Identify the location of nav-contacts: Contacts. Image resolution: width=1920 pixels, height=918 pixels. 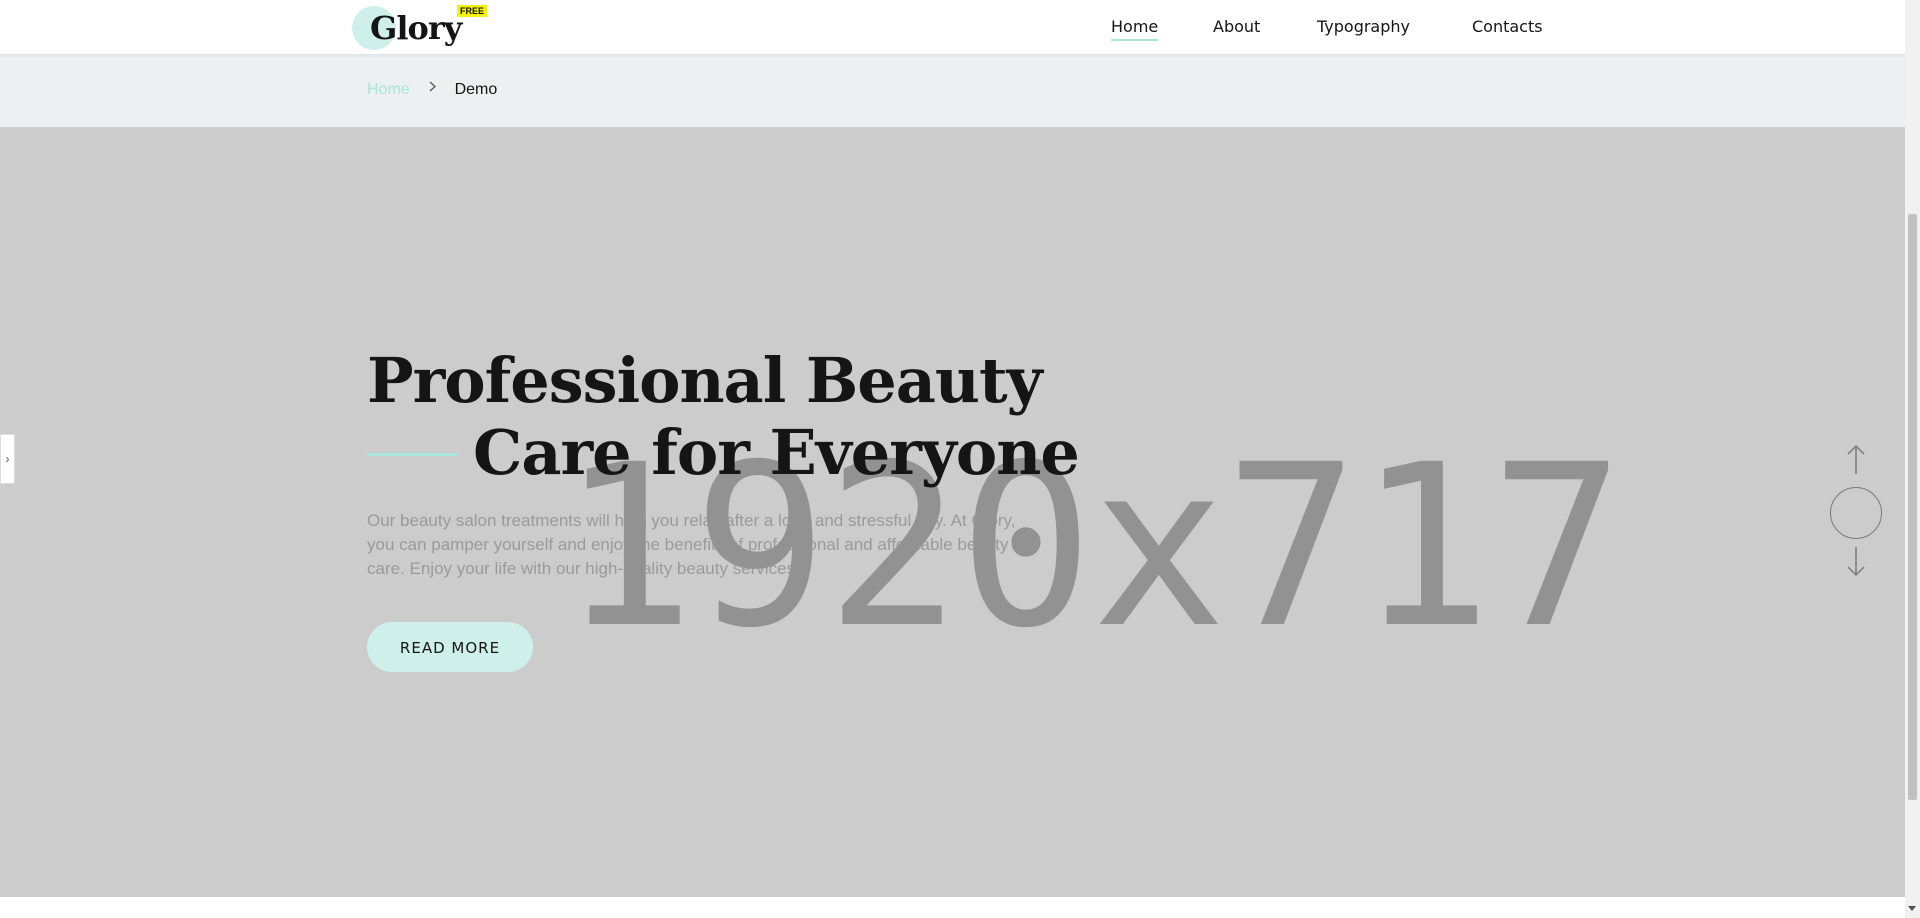
(1507, 27).